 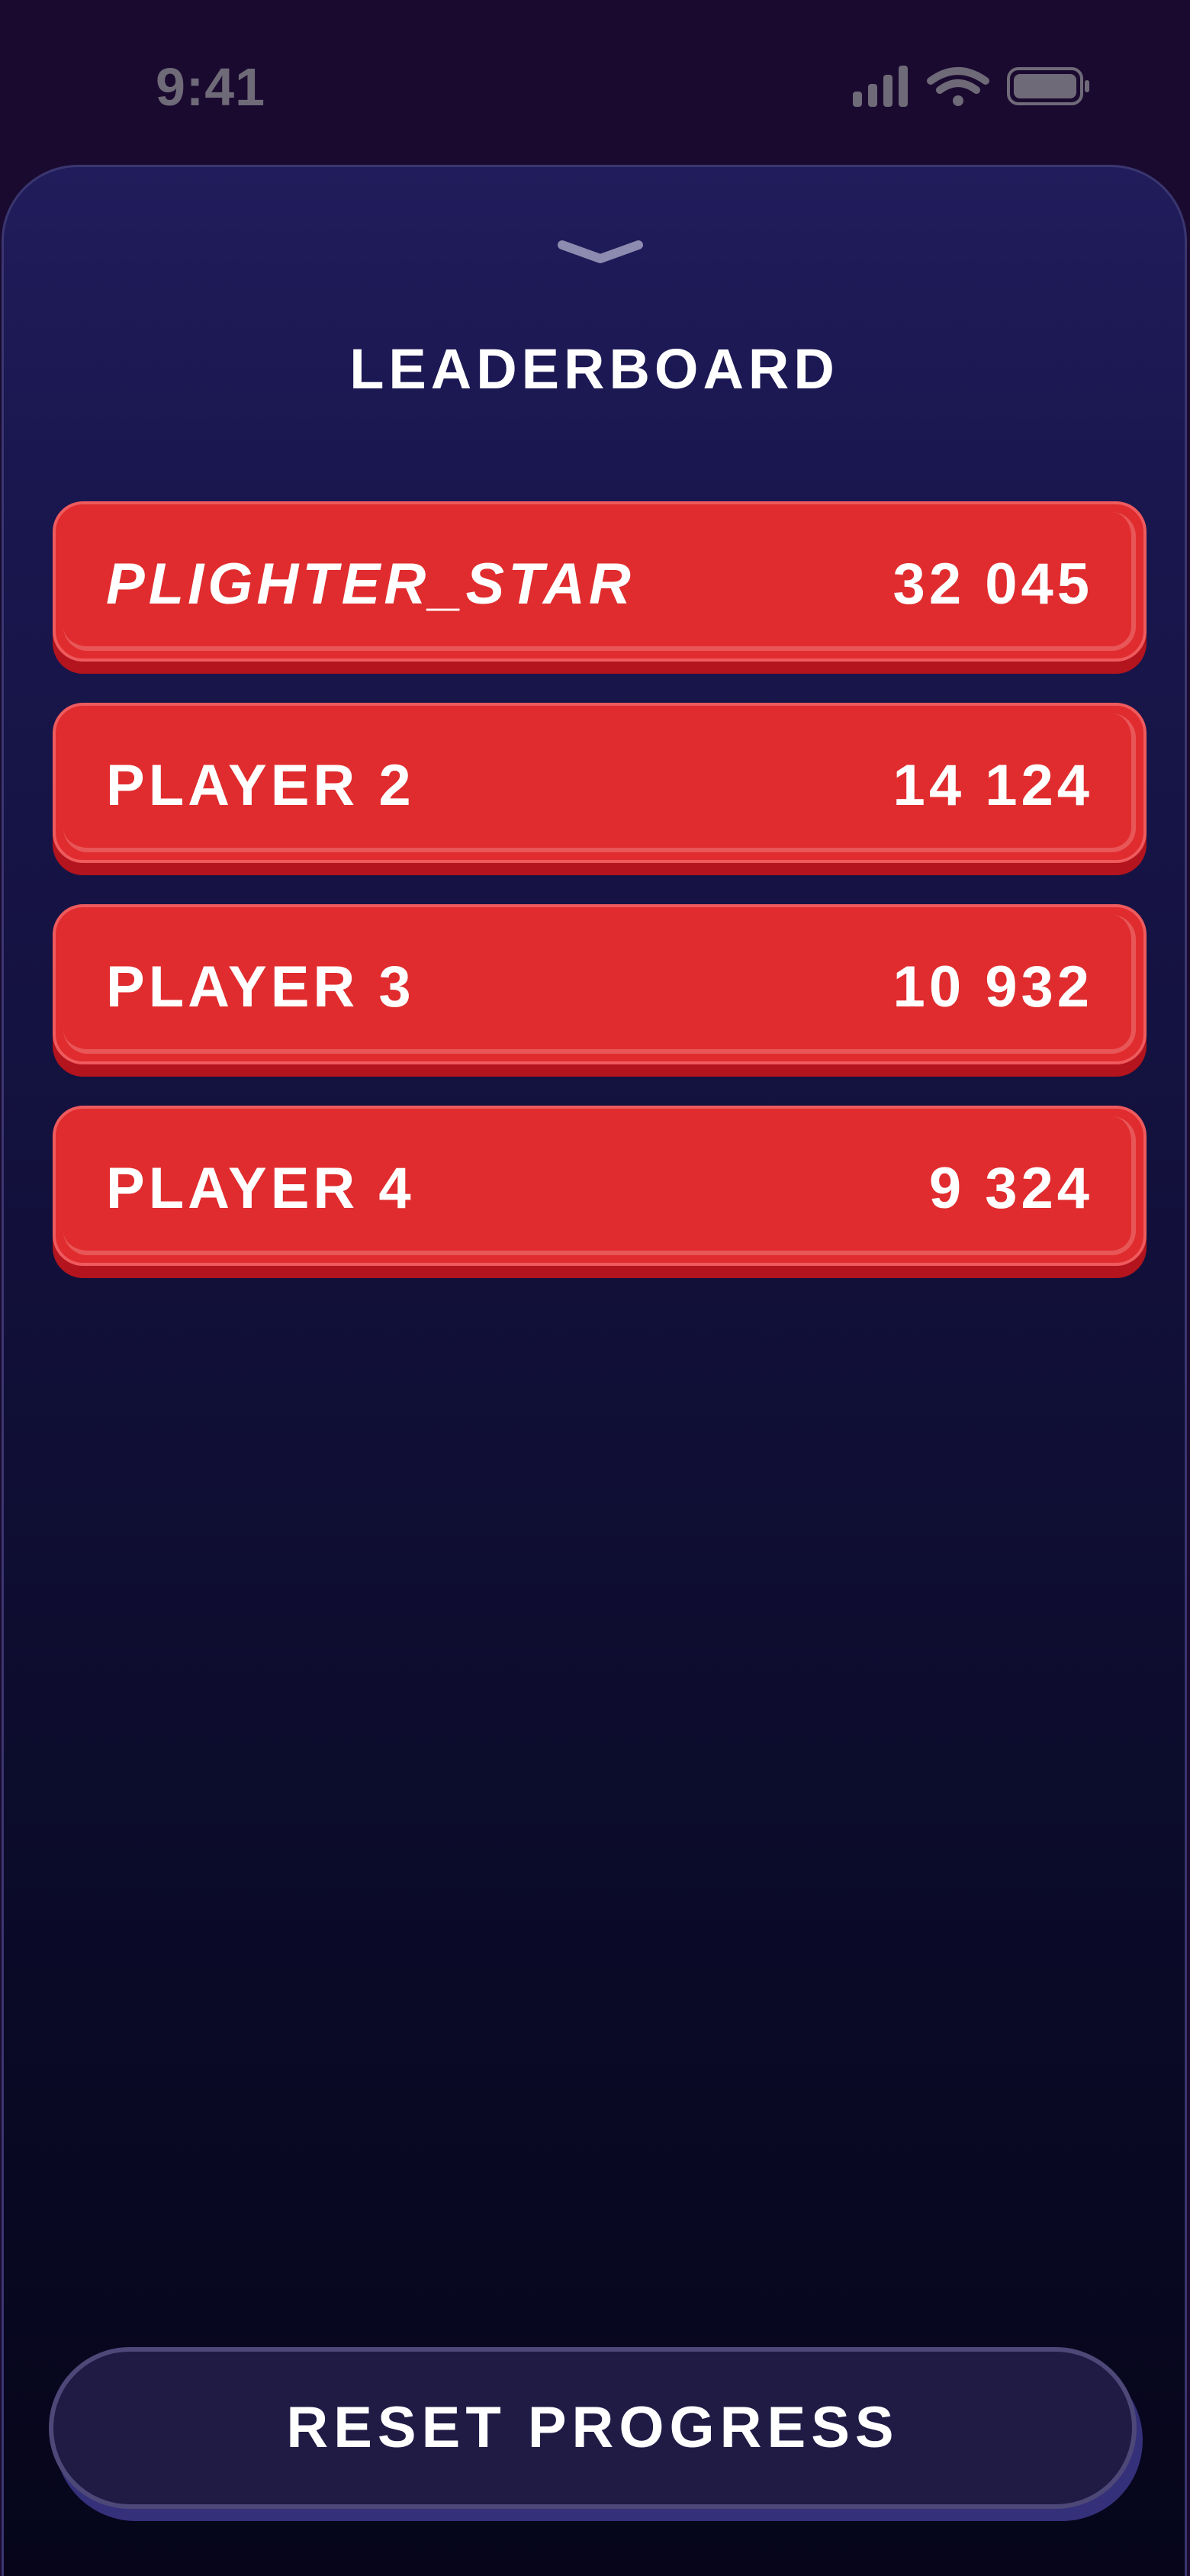 What do you see at coordinates (594, 369) in the screenshot?
I see `page-title: LEADERBOARD` at bounding box center [594, 369].